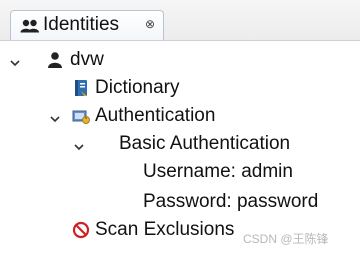  Describe the element at coordinates (81, 230) in the screenshot. I see `no-entry-icon` at that location.